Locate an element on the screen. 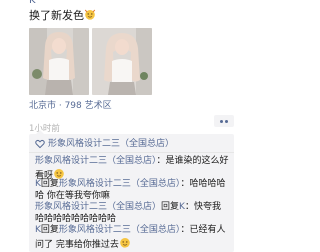 This screenshot has height=252, width=320. comment-item: K回复形象风格设计二三（全国总店）：哈哈哈哈哈 你在等我夸你嘛 is located at coordinates (133, 190).